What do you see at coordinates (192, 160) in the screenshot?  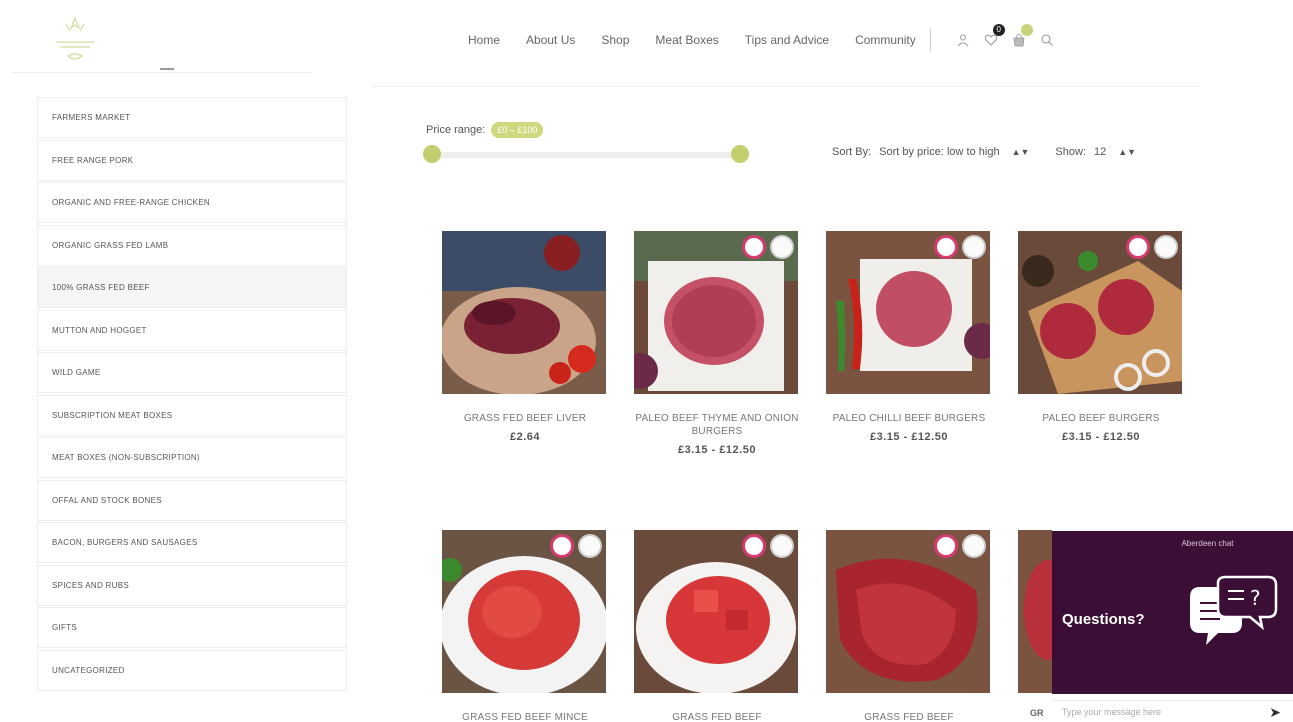 I see `category-free-range-pork: FREE RANGE PORK` at bounding box center [192, 160].